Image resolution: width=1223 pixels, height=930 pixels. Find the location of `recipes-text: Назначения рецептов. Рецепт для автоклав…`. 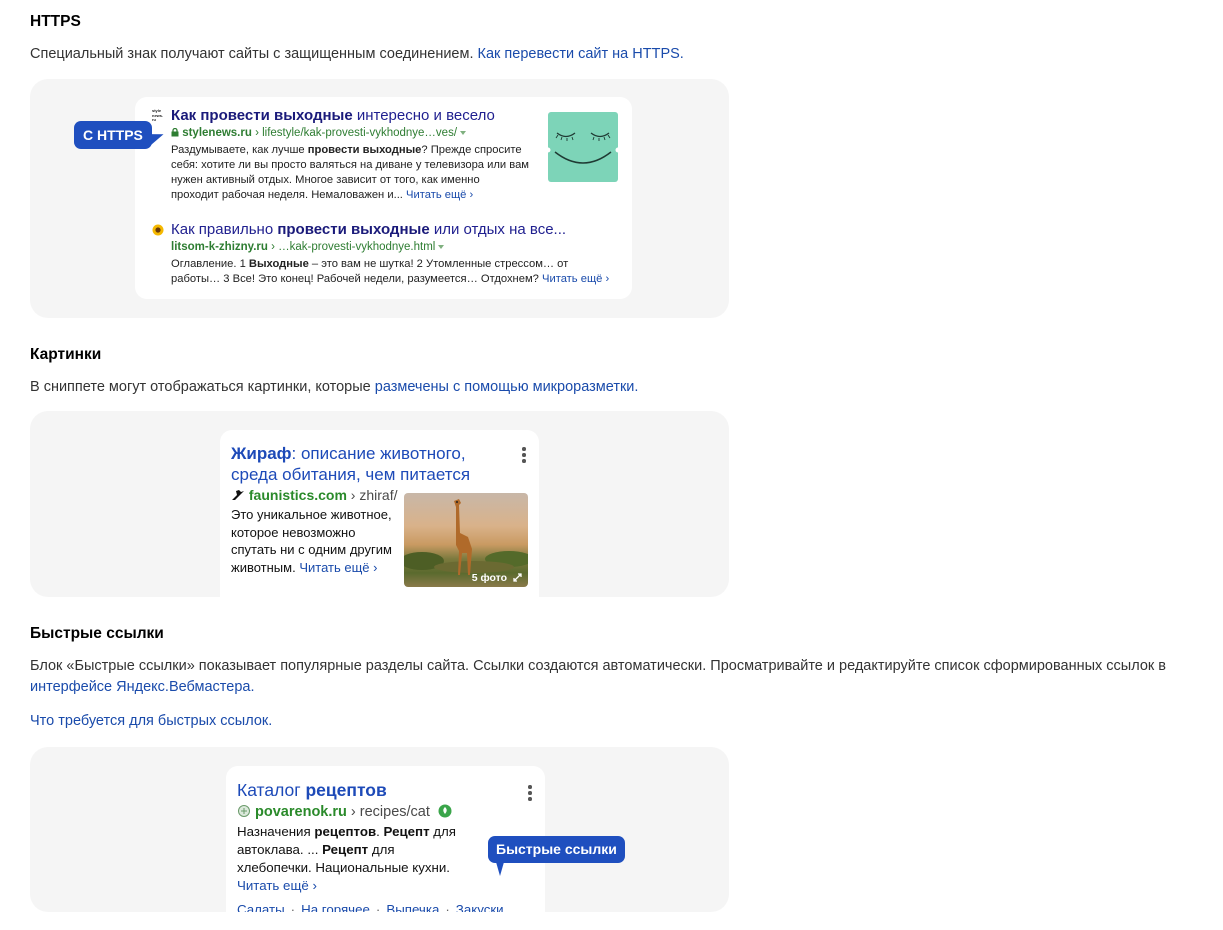

recipes-text: Назначения рецептов. Рецепт для автоклав… is located at coordinates (347, 858).